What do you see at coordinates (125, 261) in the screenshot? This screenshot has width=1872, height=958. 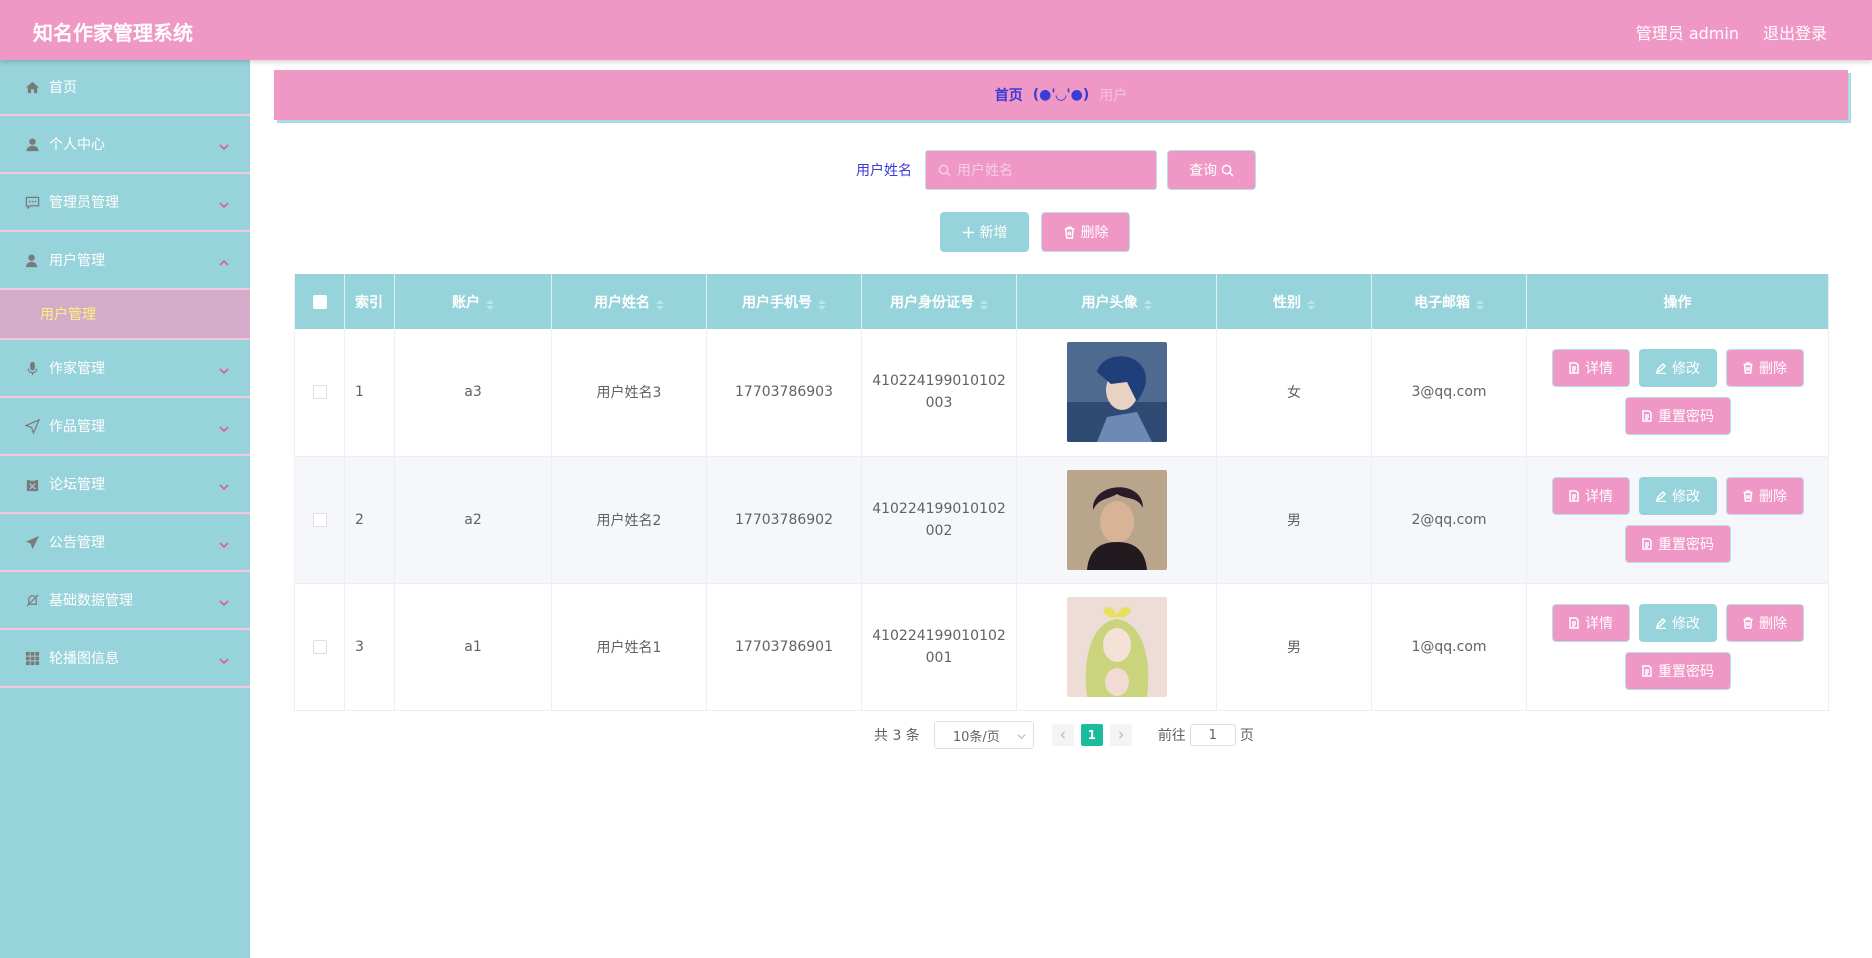 I see `sidebar-item-users: 用户管理` at bounding box center [125, 261].